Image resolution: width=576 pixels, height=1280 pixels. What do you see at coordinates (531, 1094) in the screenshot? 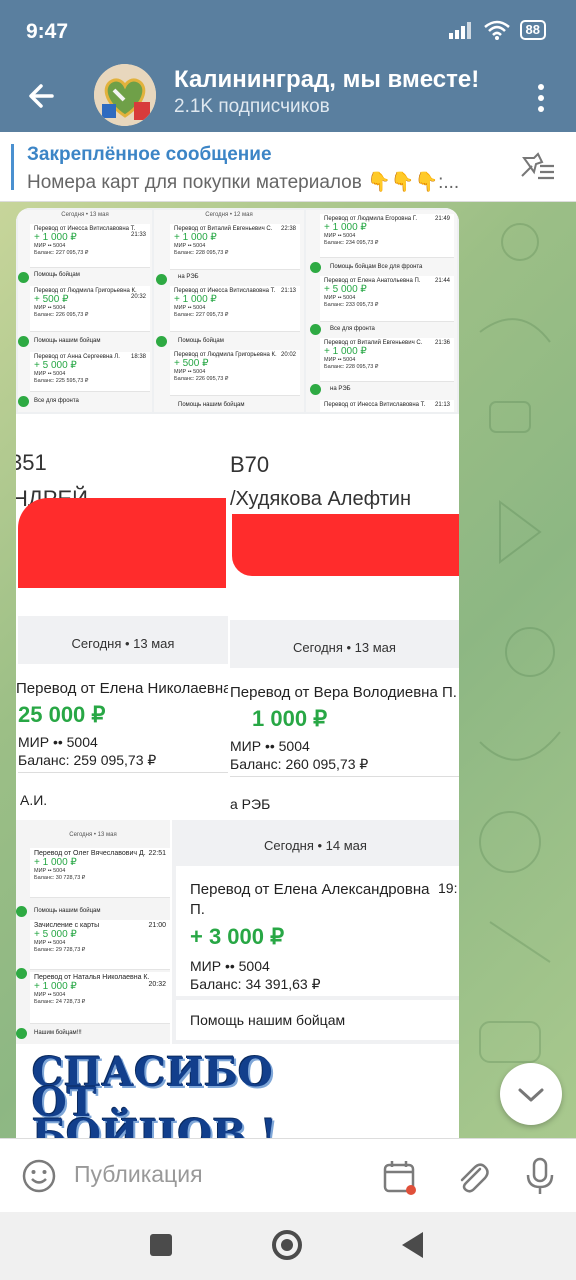
I see `scroll-down-button` at bounding box center [531, 1094].